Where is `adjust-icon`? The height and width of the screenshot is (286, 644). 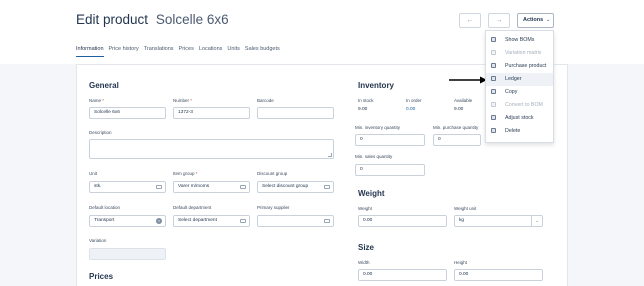
adjust-icon is located at coordinates (493, 117).